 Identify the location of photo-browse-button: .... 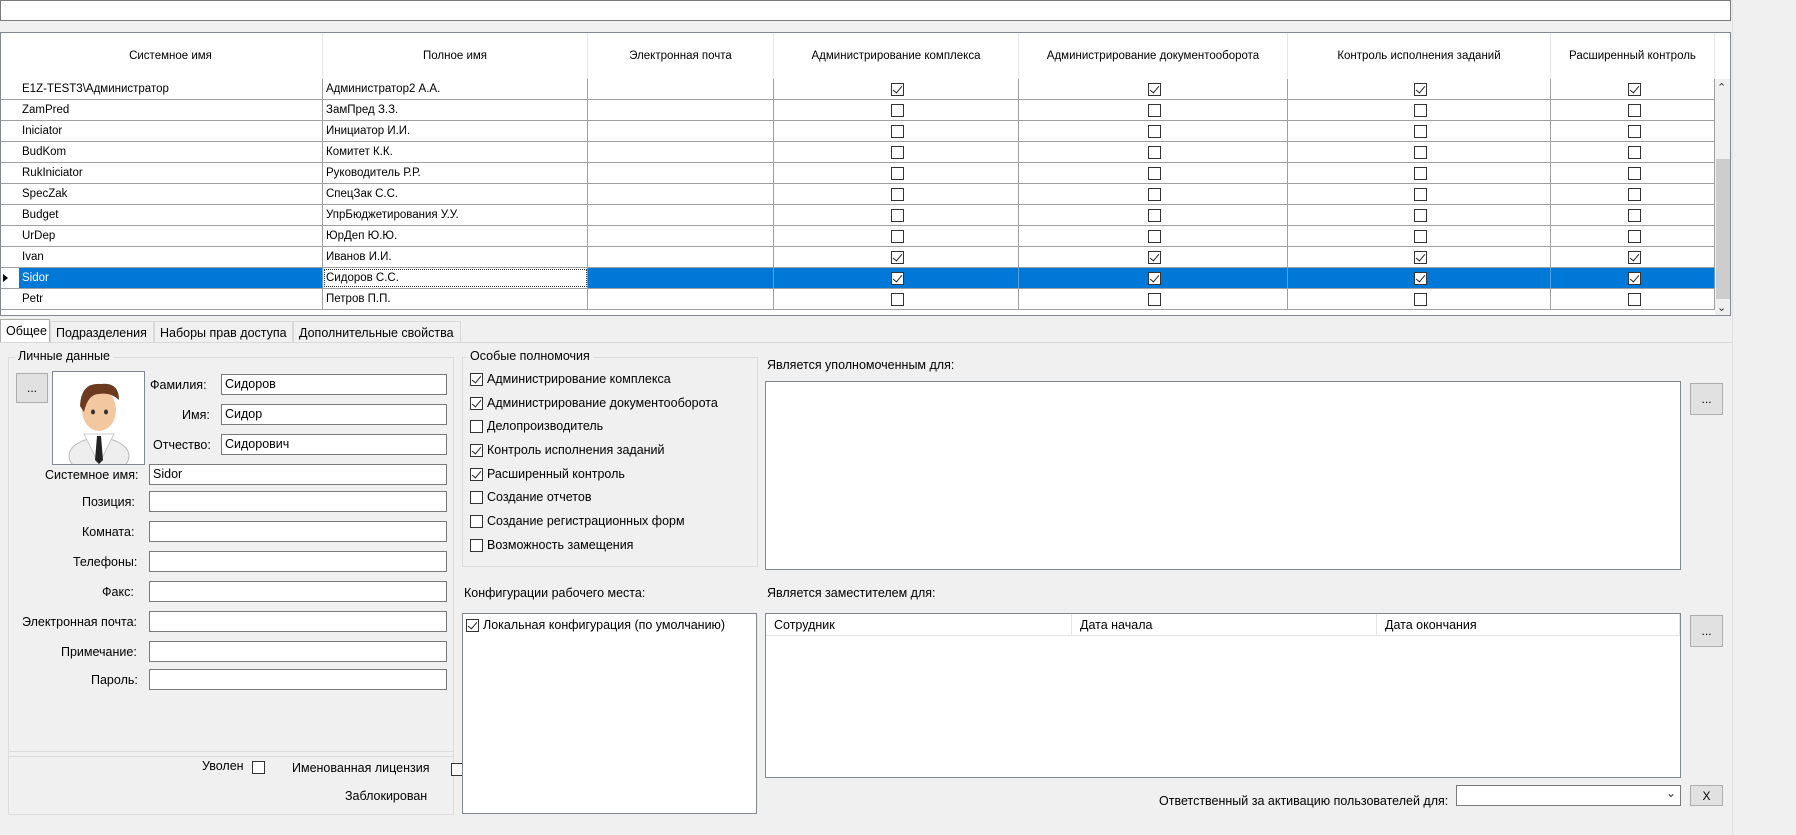
(32, 388).